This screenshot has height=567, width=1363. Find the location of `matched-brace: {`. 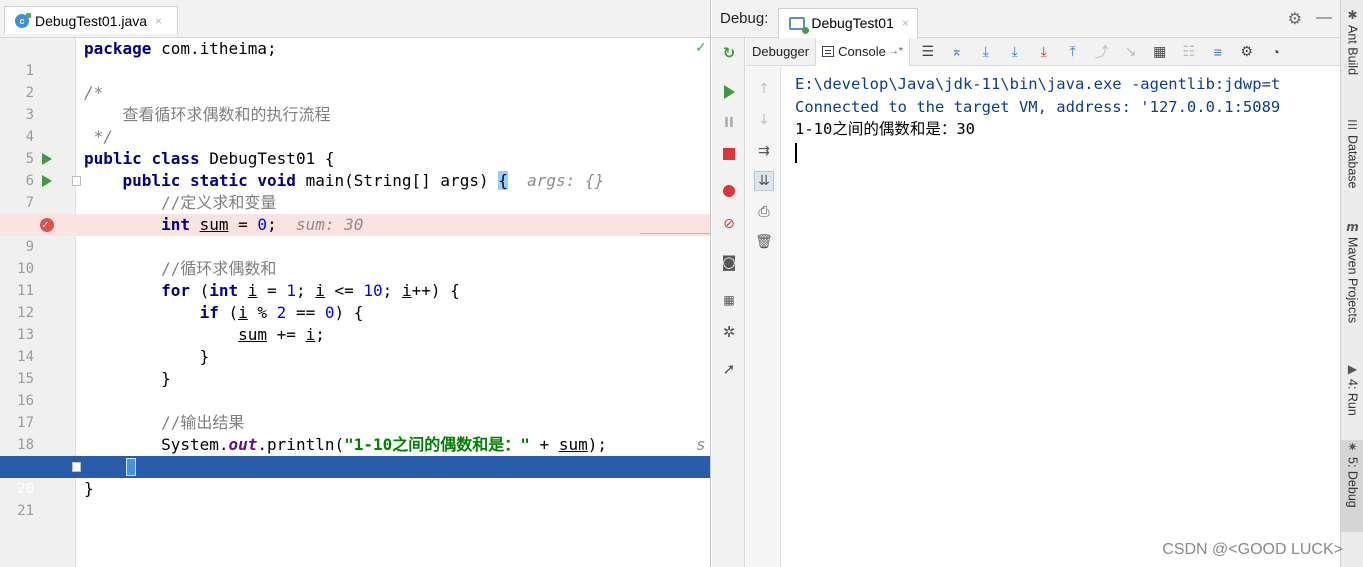

matched-brace: { is located at coordinates (503, 180).